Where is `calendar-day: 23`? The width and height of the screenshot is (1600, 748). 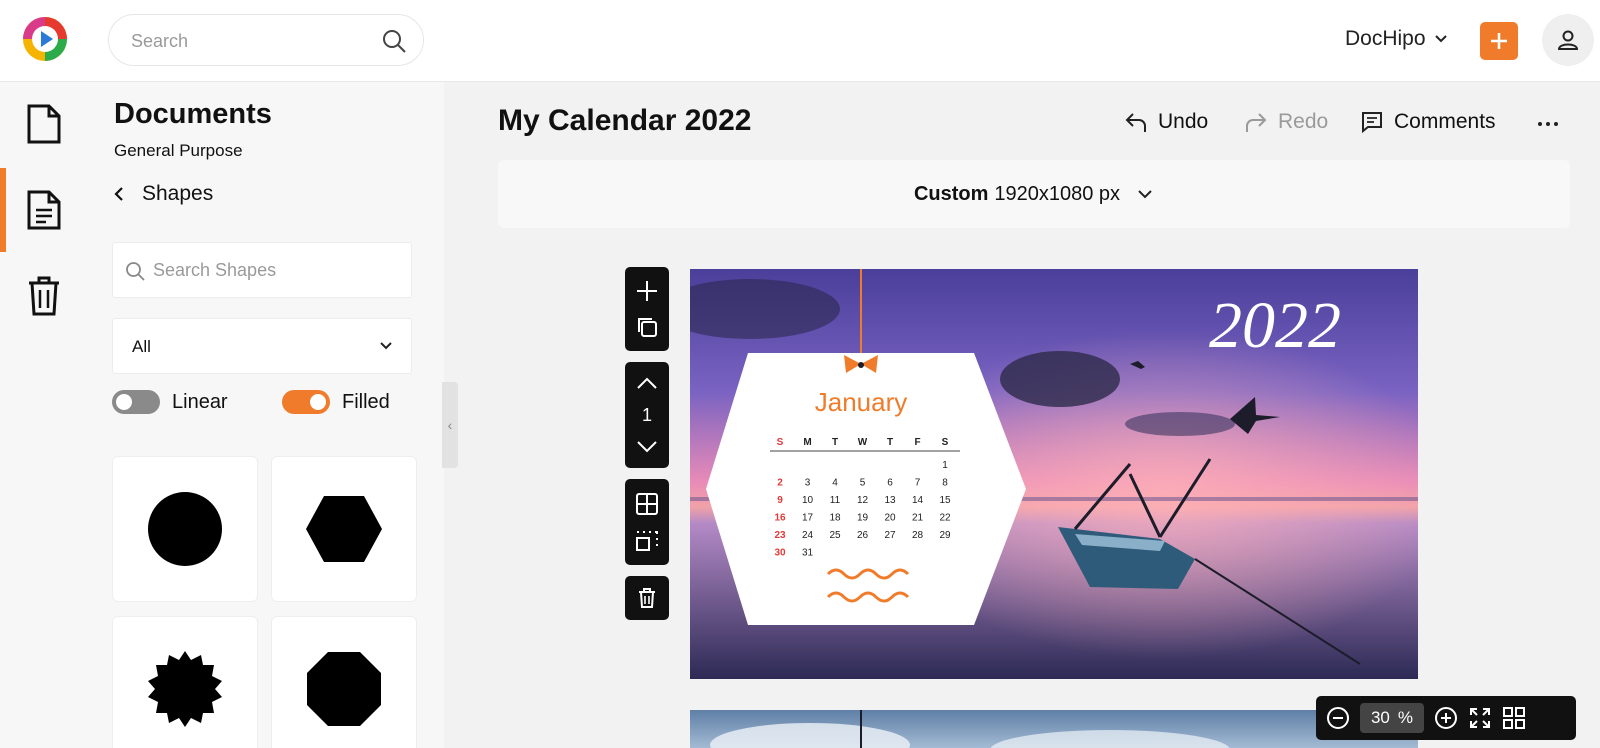
calendar-day: 23 is located at coordinates (780, 535).